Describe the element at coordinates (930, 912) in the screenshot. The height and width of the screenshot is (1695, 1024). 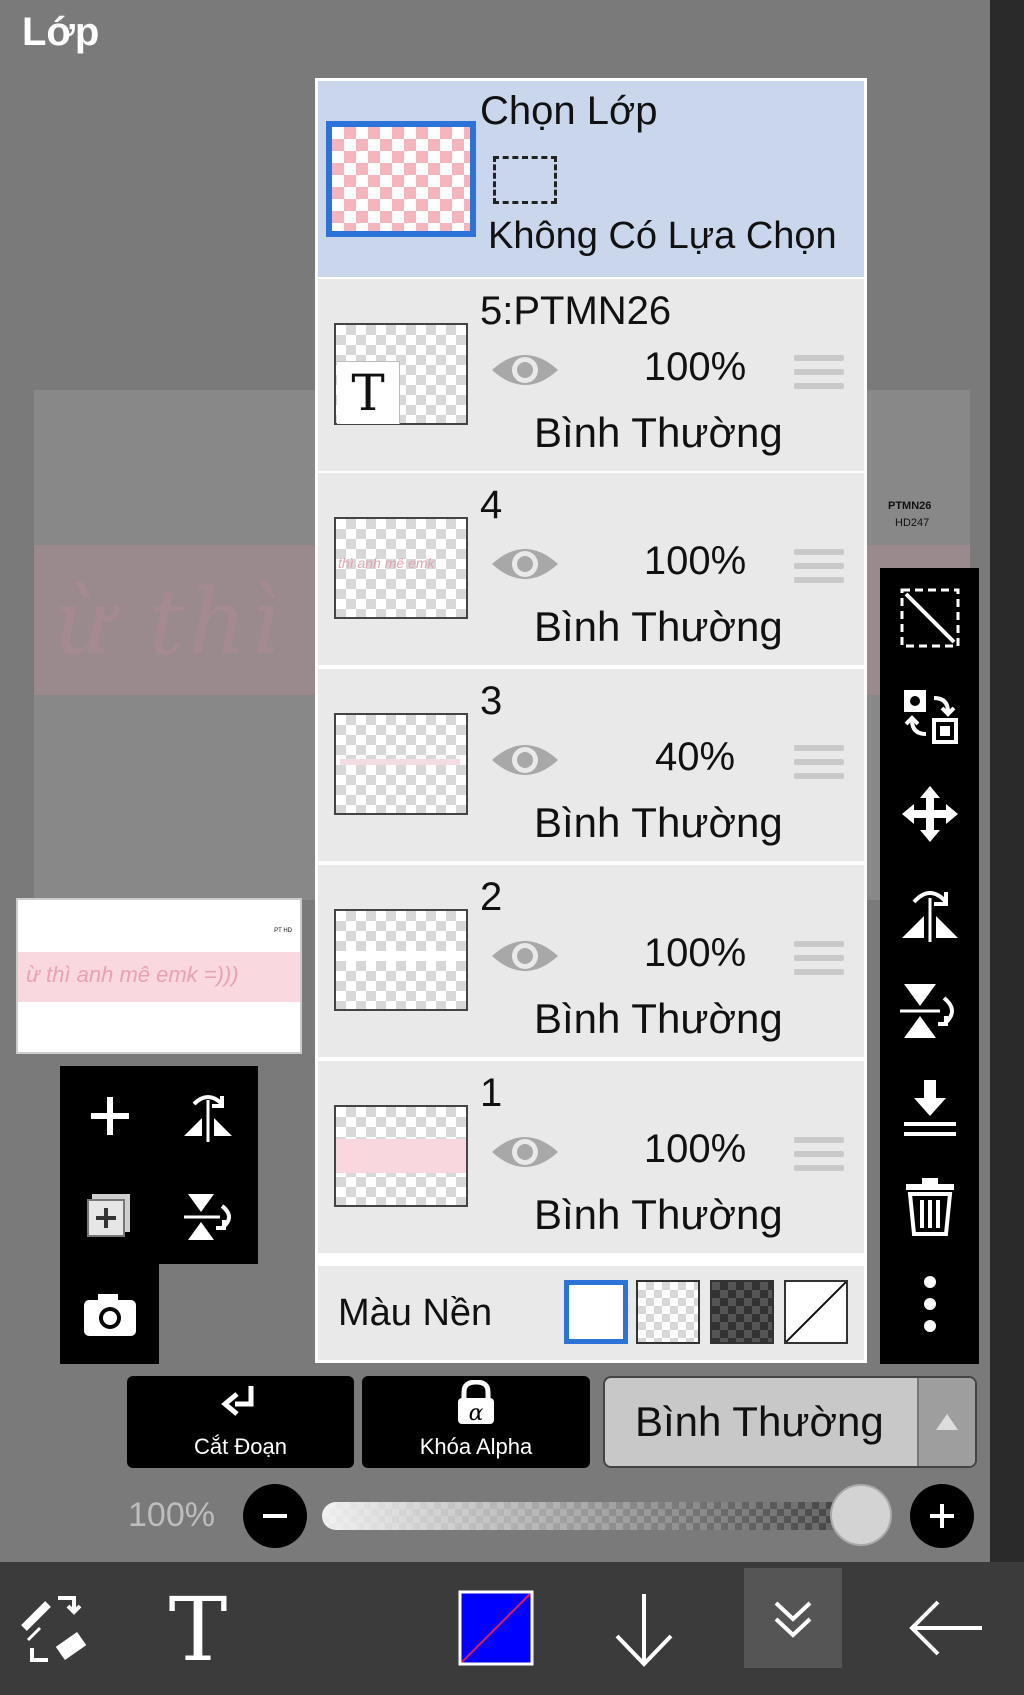
I see `flip-horizontal-button` at that location.